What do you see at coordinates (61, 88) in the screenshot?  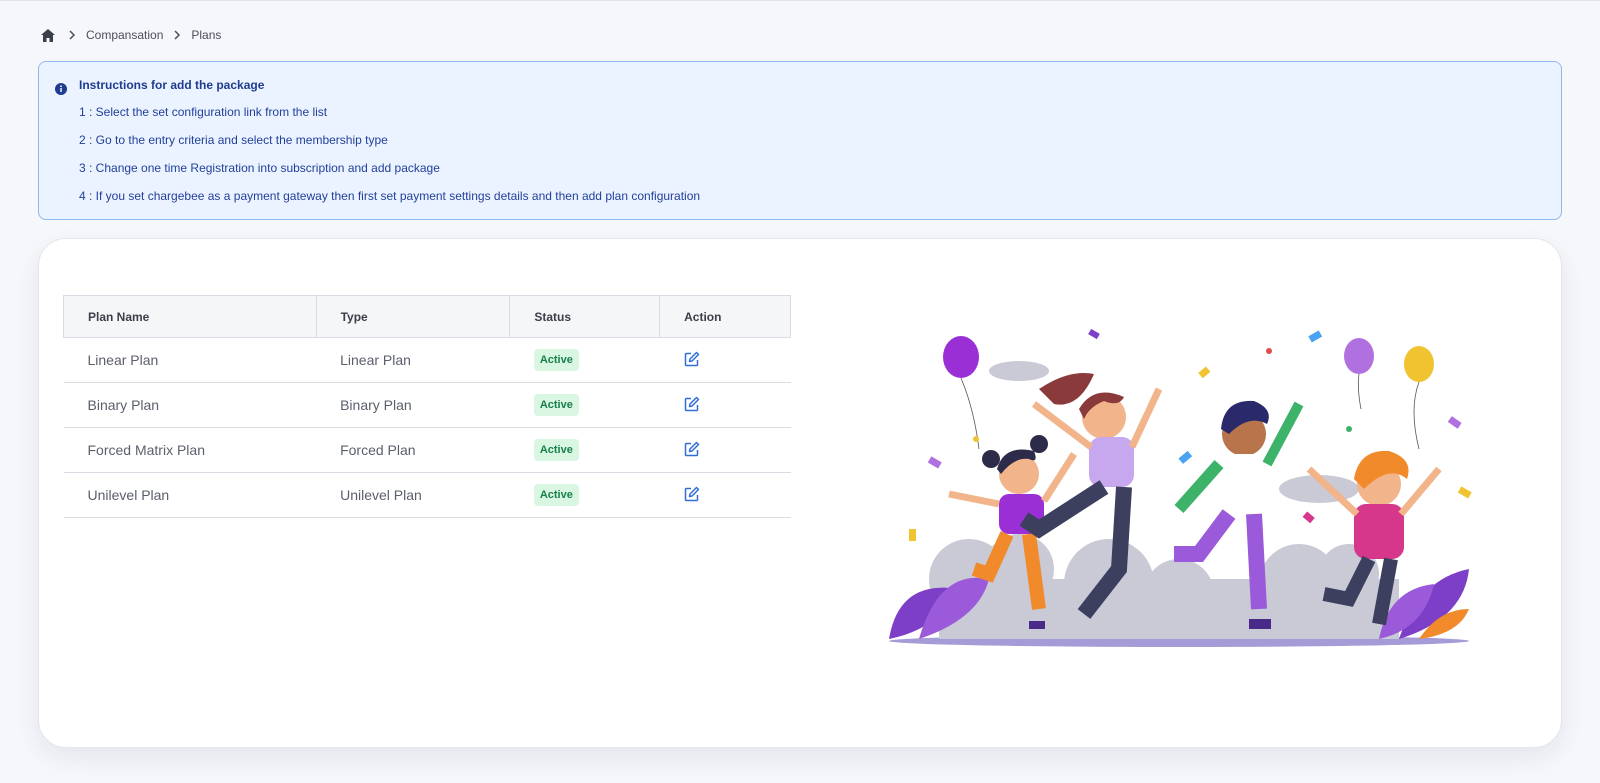 I see `info-icon` at bounding box center [61, 88].